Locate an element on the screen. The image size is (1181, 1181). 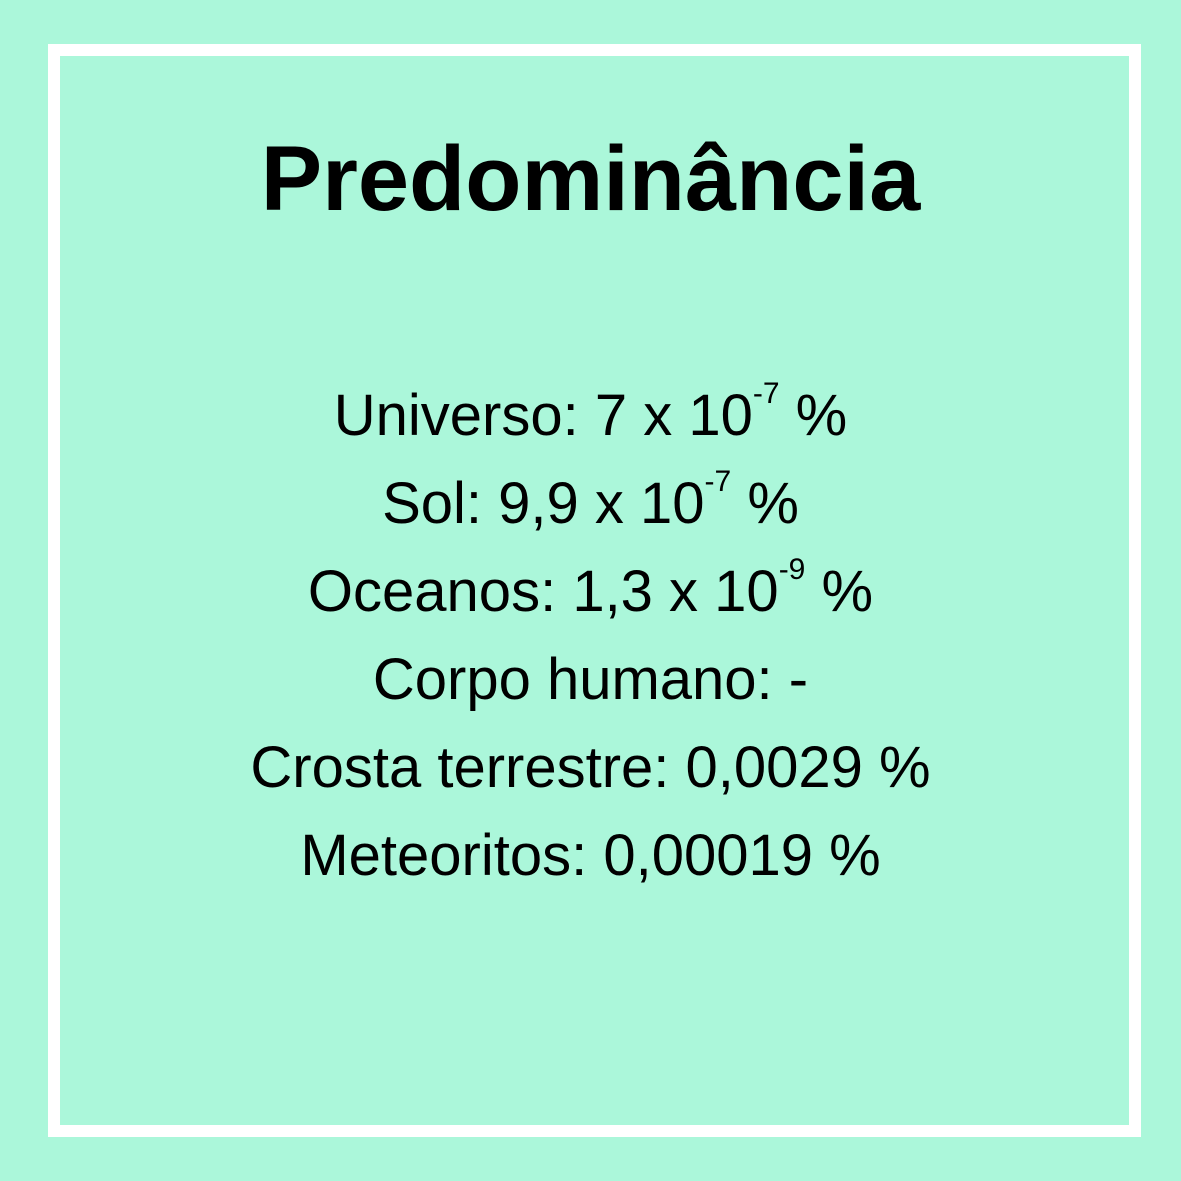
line-sol: Sol: 9,9 x 10-7 % is located at coordinates (590, 504).